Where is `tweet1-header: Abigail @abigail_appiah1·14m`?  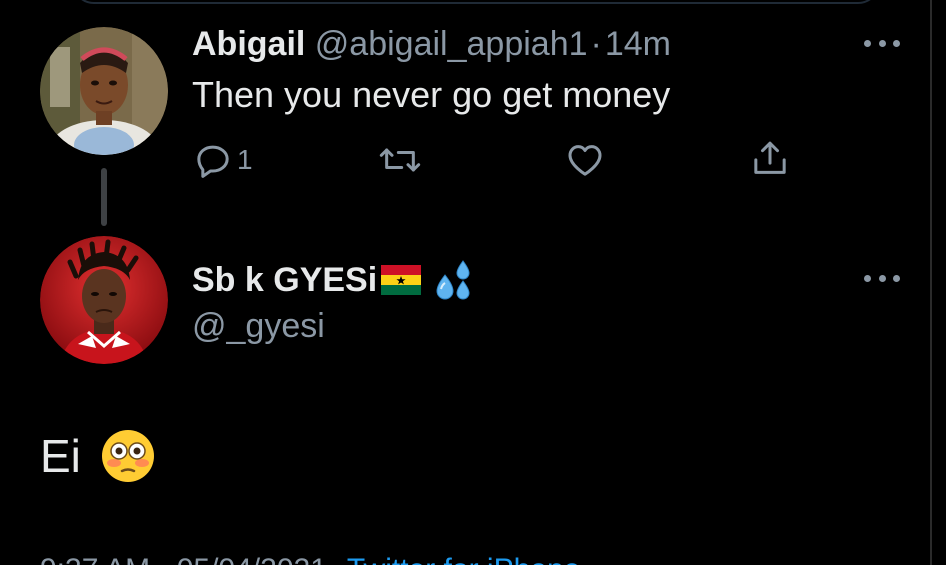 tweet1-header: Abigail @abigail_appiah1·14m is located at coordinates (431, 44).